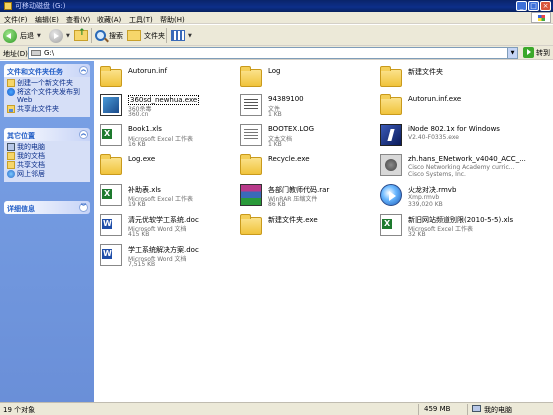 Image resolution: width=553 pixels, height=415 pixels. What do you see at coordinates (81, 35) in the screenshot?
I see `up-button` at bounding box center [81, 35].